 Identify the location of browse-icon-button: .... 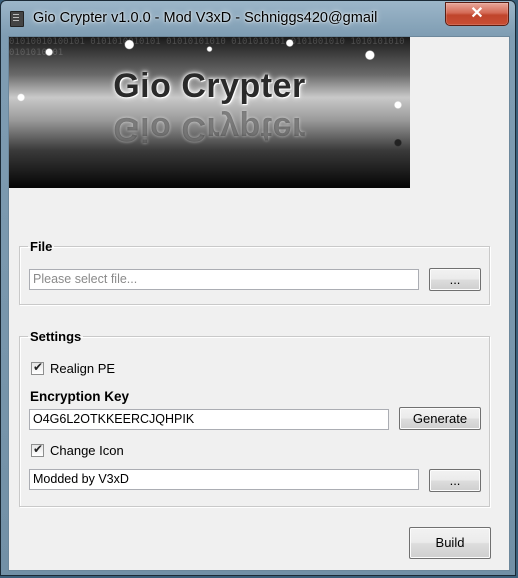
(455, 480).